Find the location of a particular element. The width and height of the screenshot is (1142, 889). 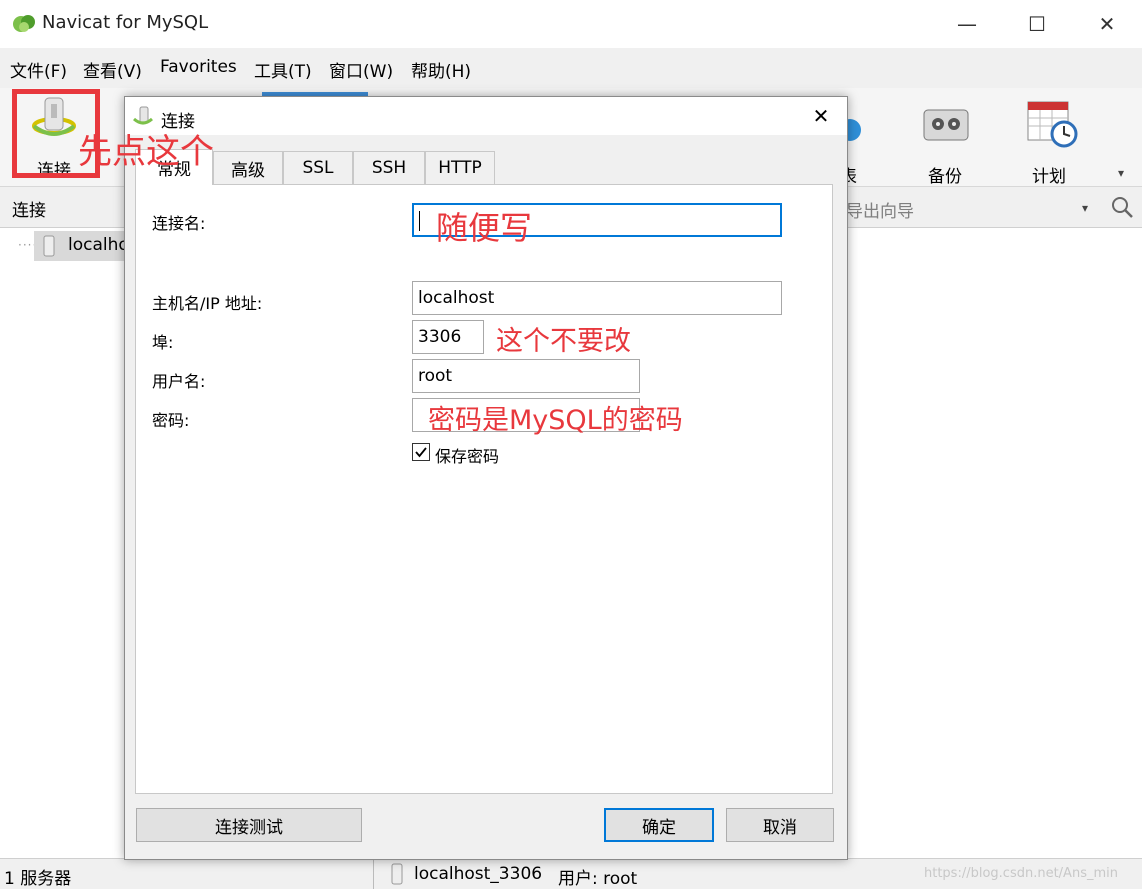

schedule-label: 计划 is located at coordinates (1049, 177).